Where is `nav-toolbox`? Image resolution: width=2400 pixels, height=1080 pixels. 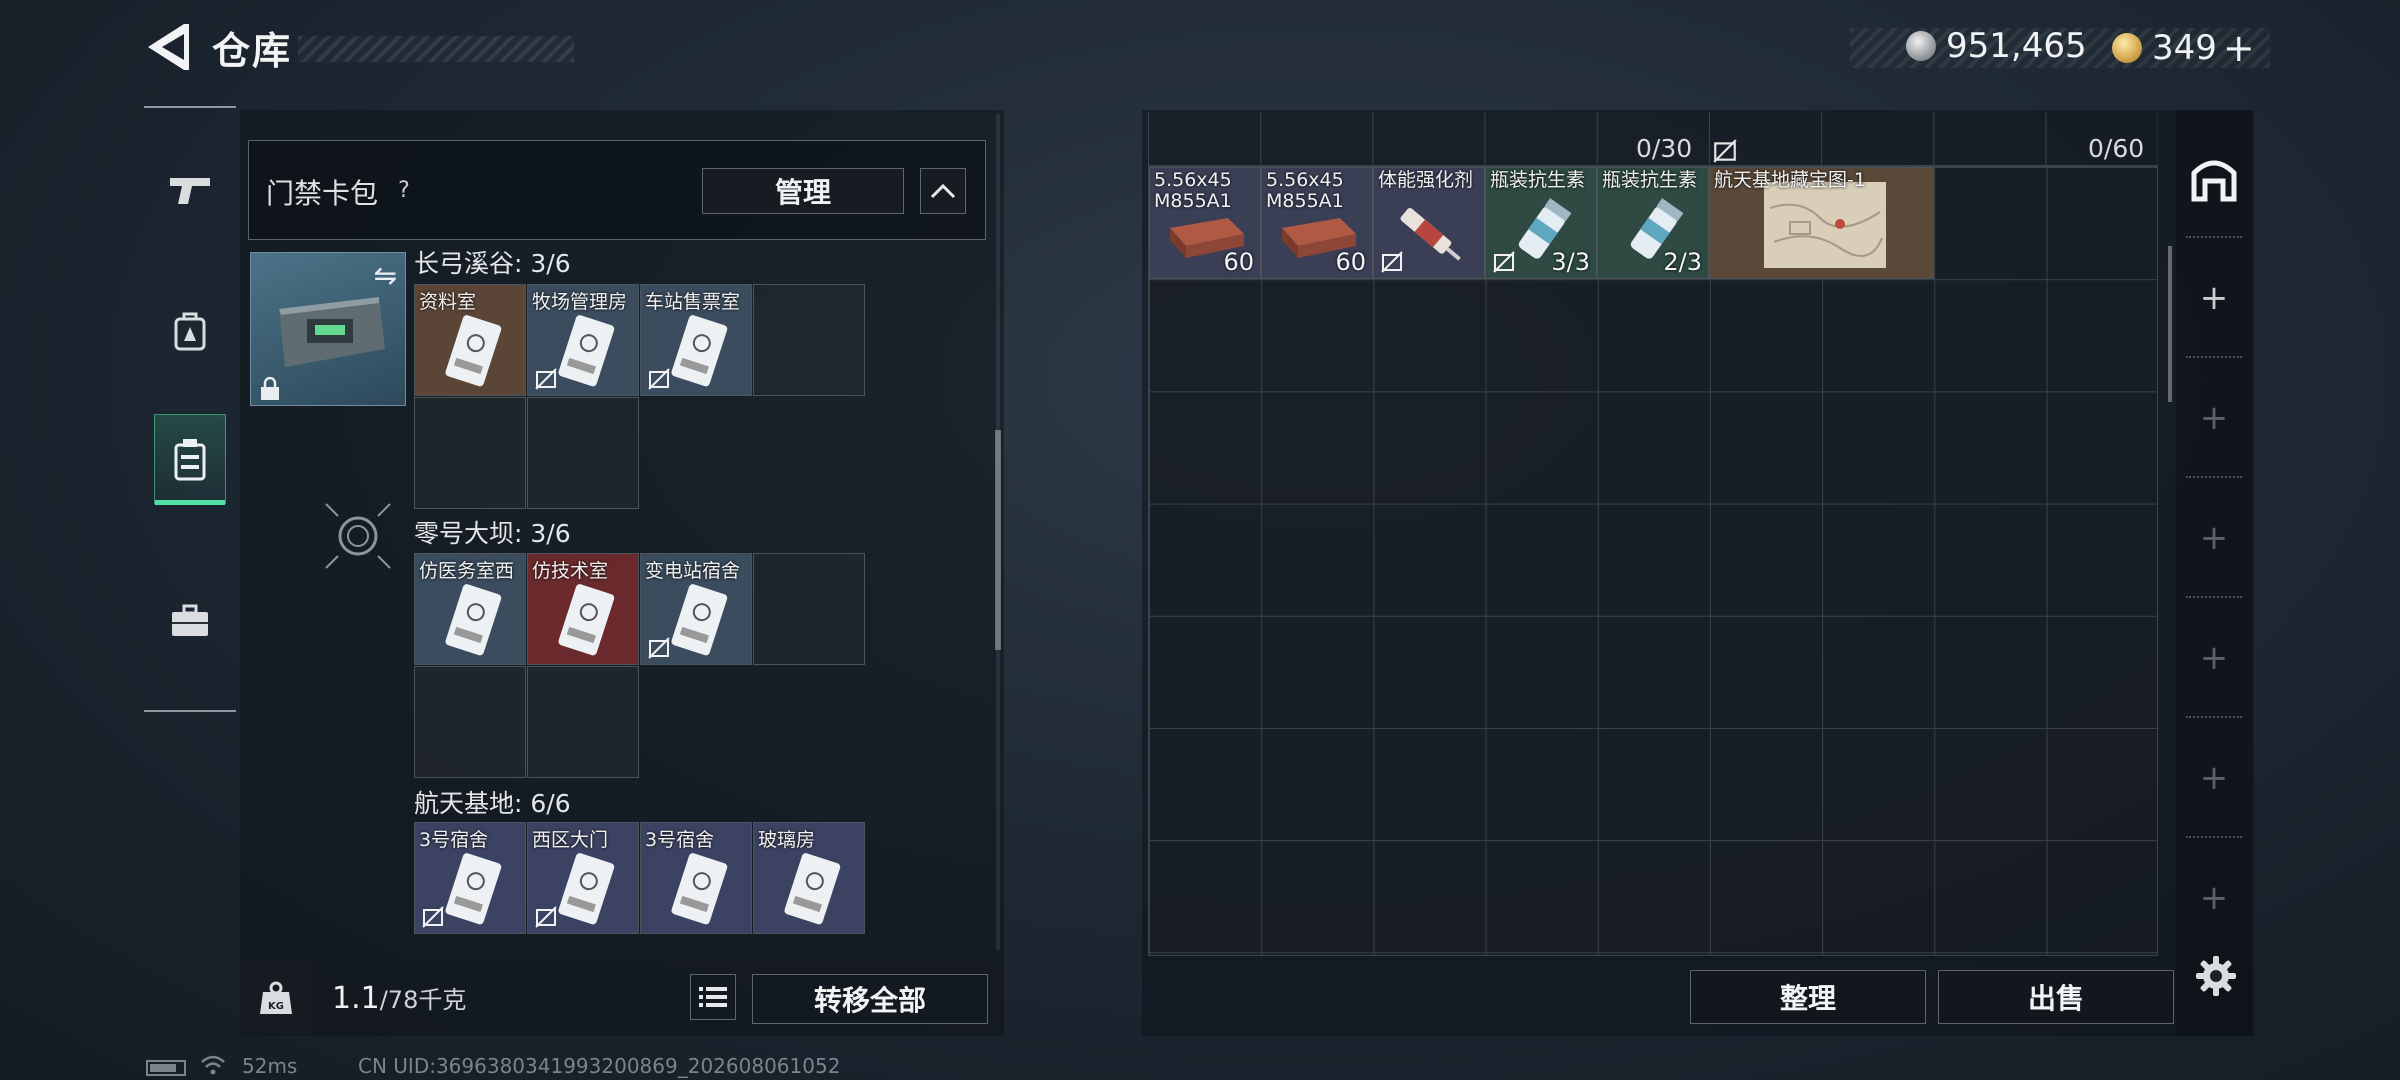 nav-toolbox is located at coordinates (190, 621).